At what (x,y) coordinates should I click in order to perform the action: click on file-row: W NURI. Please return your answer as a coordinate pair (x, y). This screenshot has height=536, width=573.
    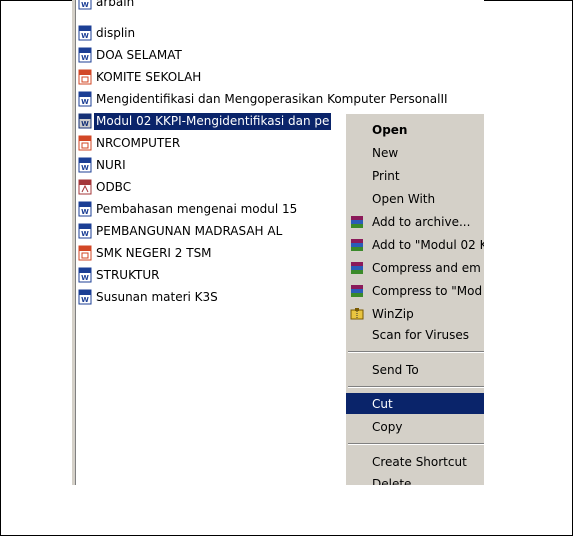
    Looking at the image, I should click on (103, 165).